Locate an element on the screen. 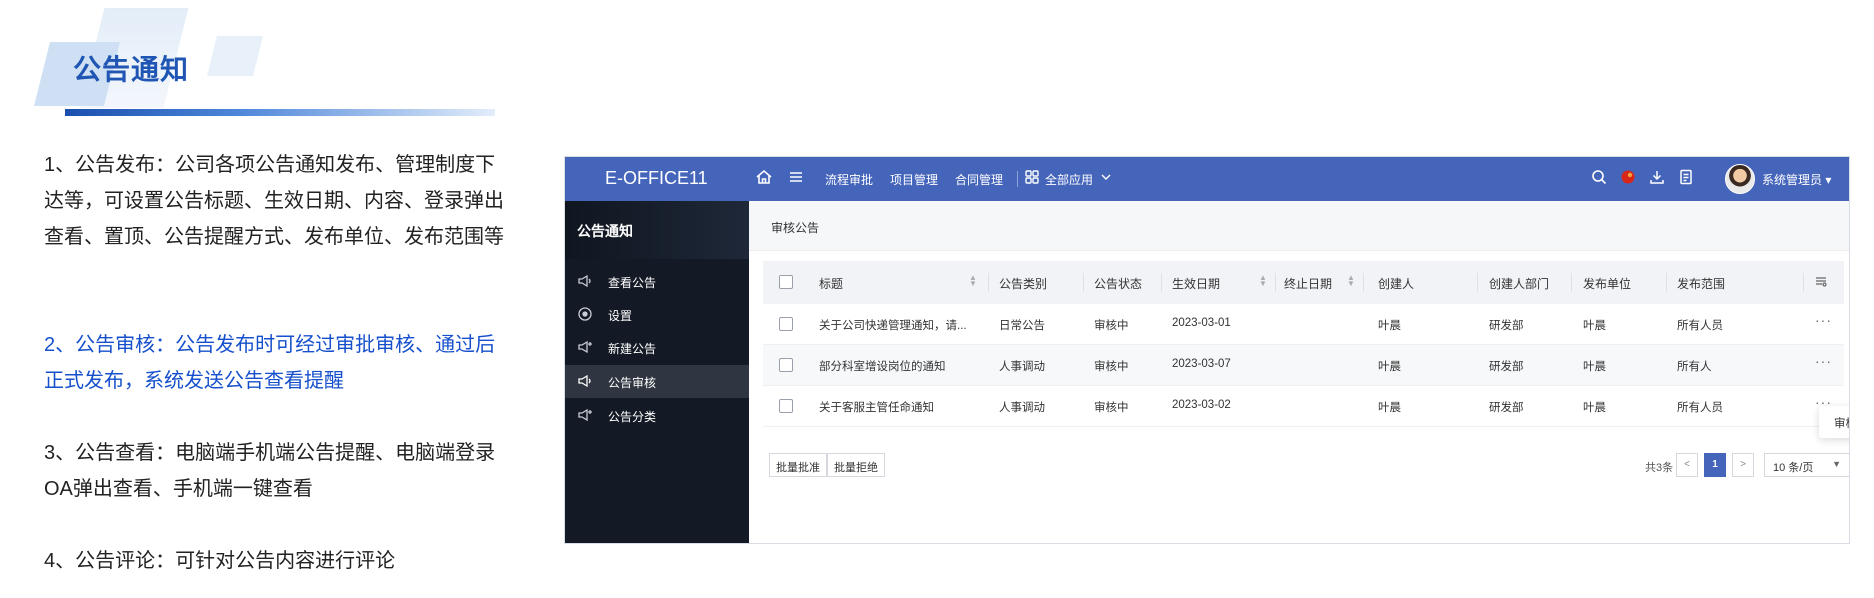  sidebar-header: 公告通知 is located at coordinates (657, 230).